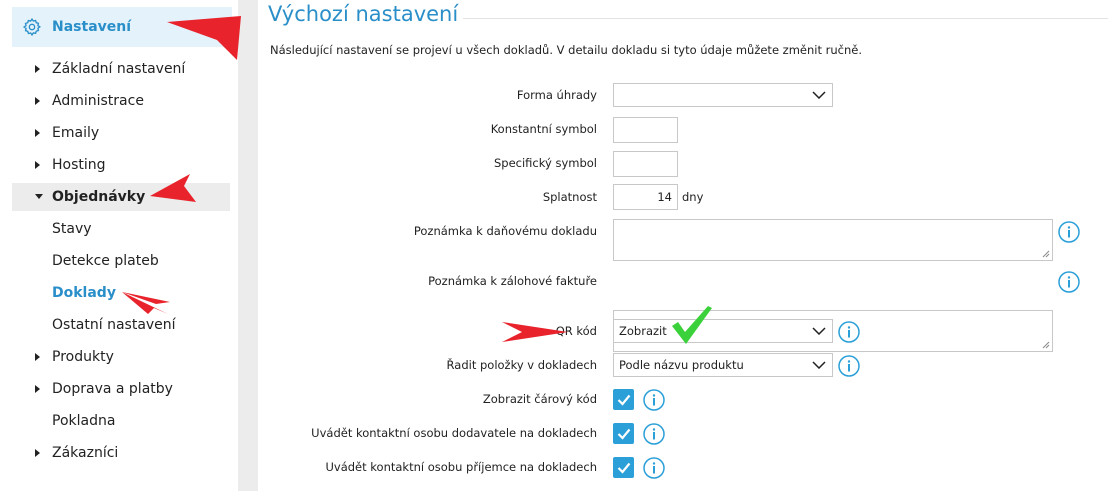  I want to click on title-divider, so click(785, 18).